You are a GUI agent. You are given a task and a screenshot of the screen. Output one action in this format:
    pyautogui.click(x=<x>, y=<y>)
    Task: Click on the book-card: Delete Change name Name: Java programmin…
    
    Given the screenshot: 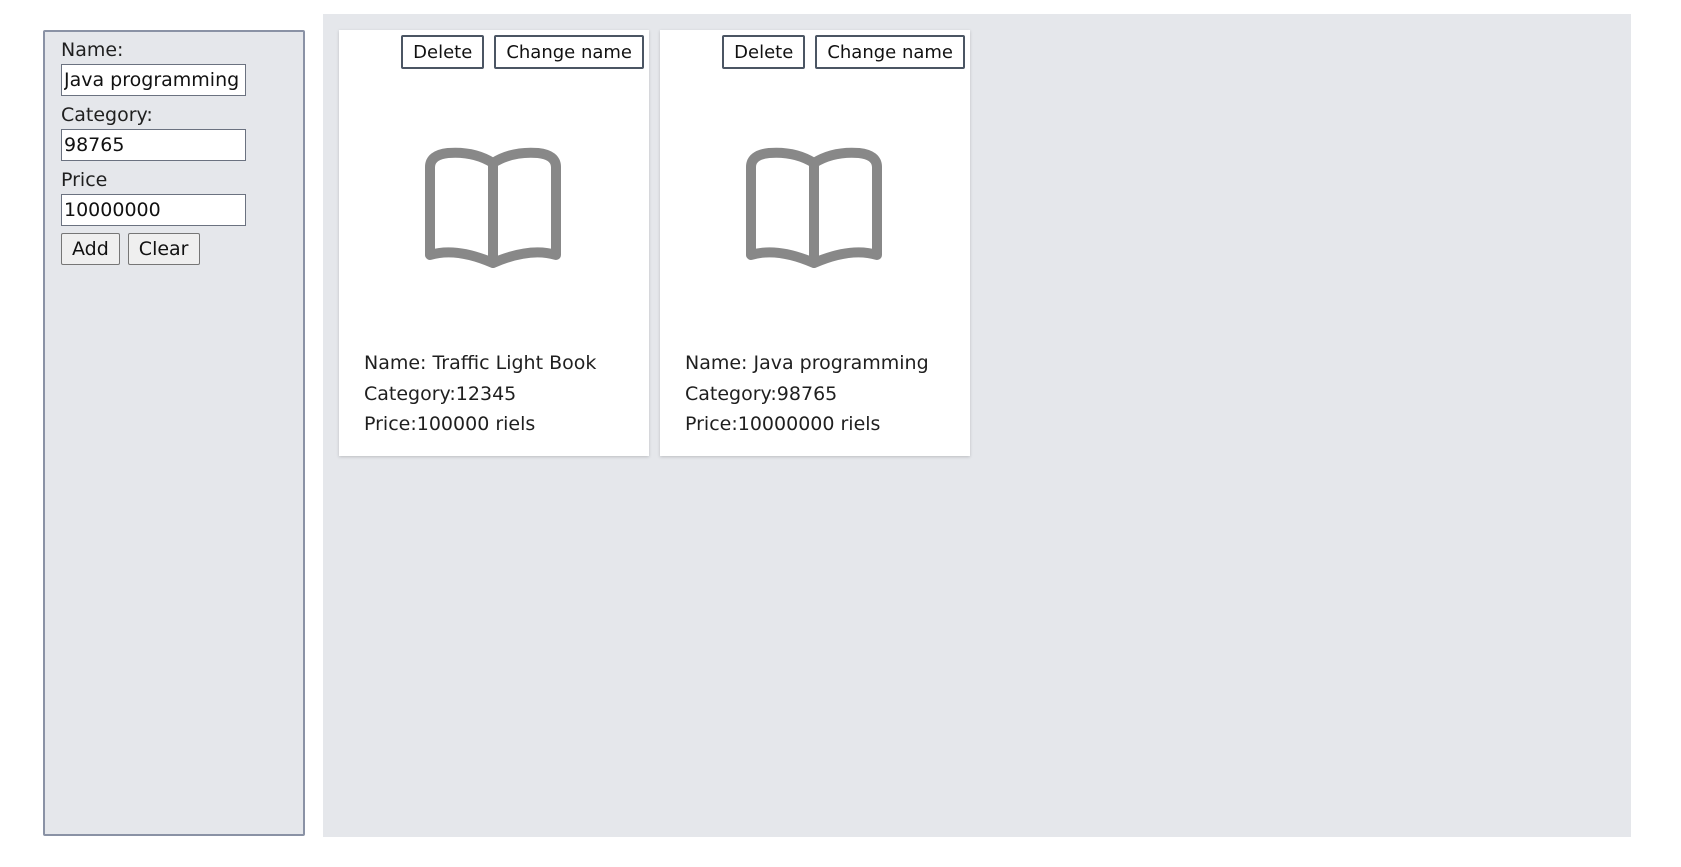 What is the action you would take?
    pyautogui.click(x=815, y=243)
    